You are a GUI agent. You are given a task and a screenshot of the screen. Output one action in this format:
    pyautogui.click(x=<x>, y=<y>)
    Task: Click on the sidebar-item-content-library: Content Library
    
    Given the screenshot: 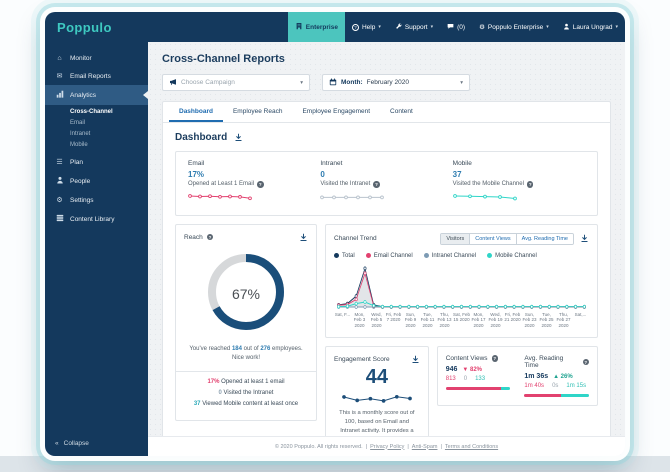 What is the action you would take?
    pyautogui.click(x=96, y=219)
    